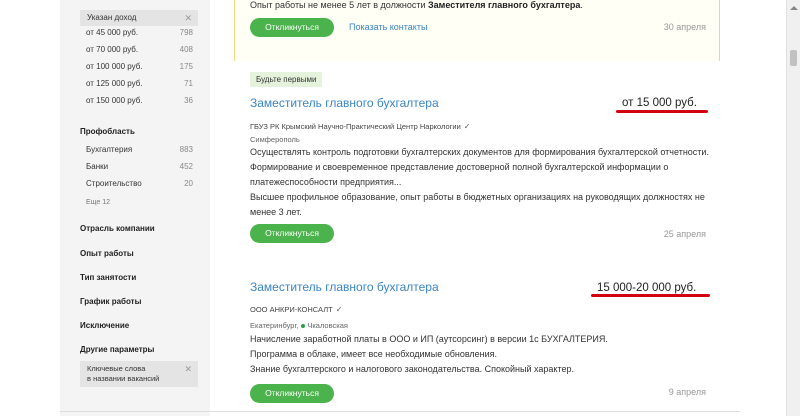 The width and height of the screenshot is (800, 416). Describe the element at coordinates (139, 167) in the screenshot. I see `profarea-item: Банки 452` at that location.